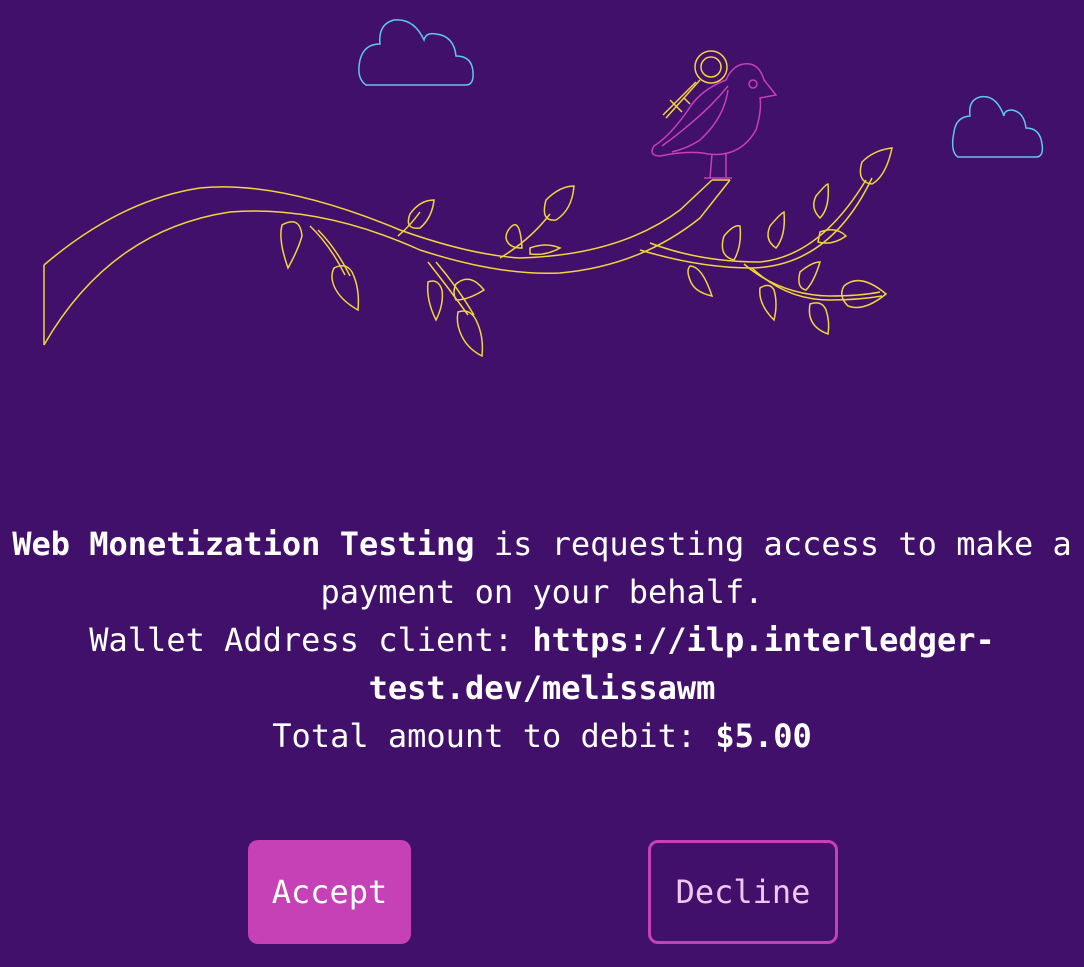  I want to click on bird-icon, so click(714, 121).